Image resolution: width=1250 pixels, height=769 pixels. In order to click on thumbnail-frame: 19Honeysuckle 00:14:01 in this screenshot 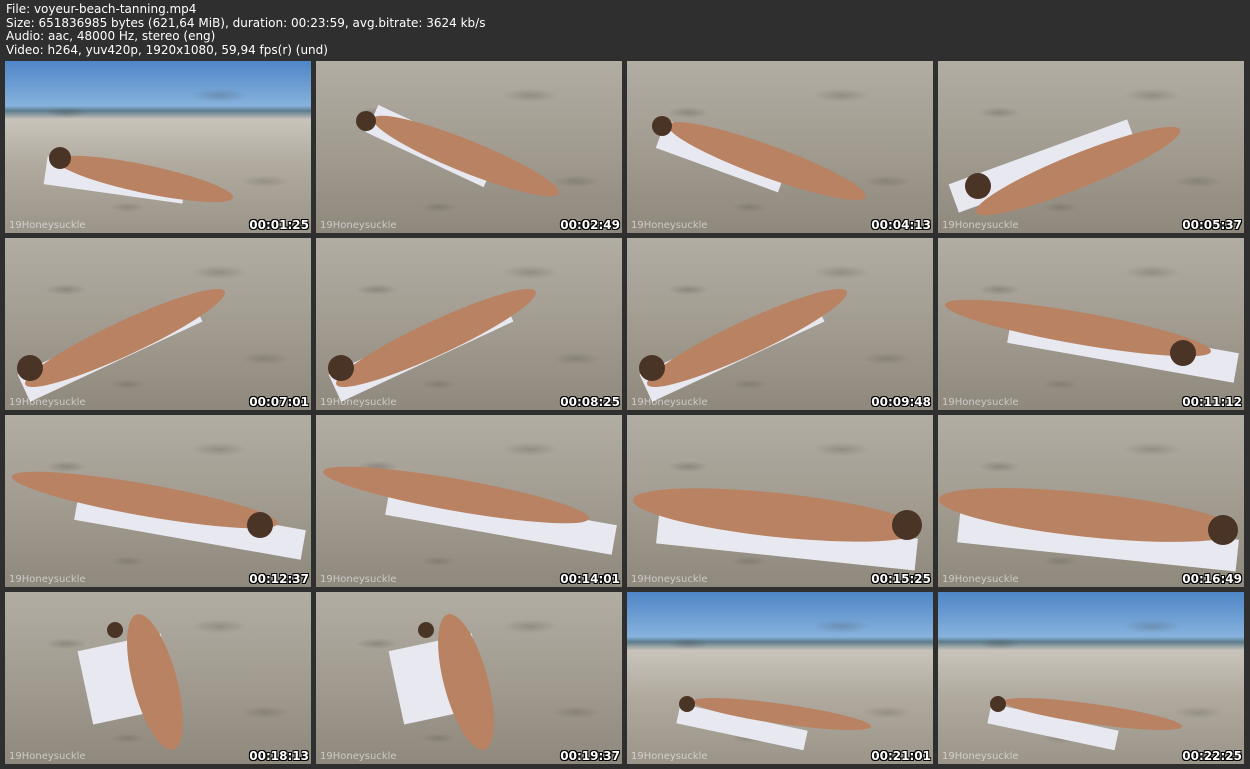, I will do `click(469, 501)`.